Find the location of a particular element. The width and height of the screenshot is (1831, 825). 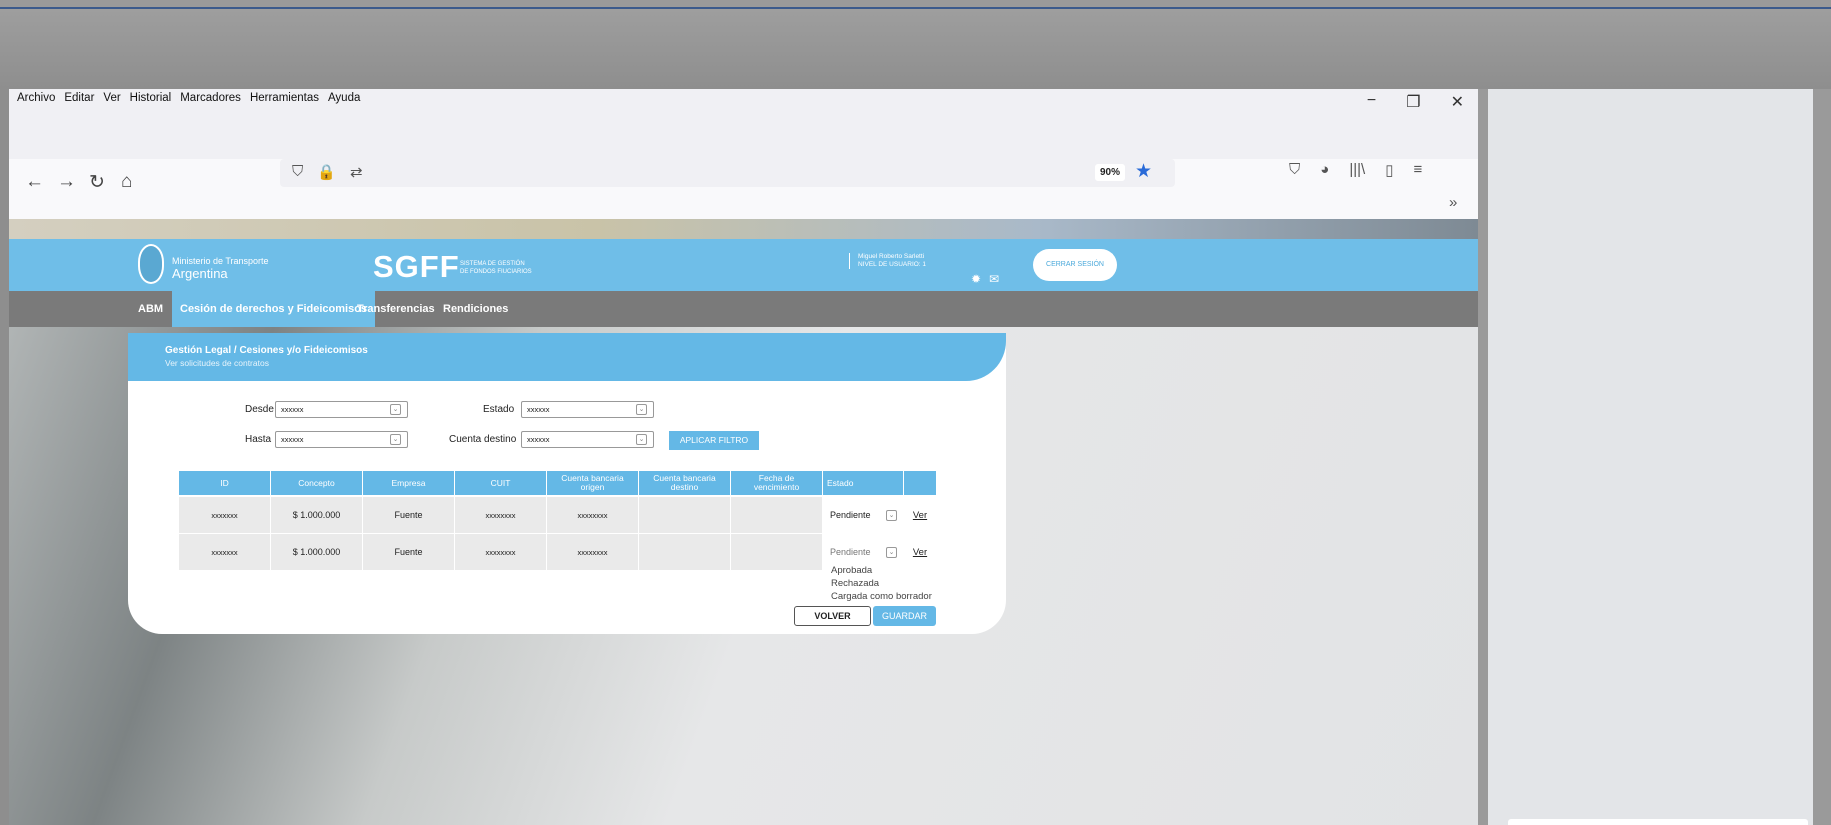

header-icons: ✹ ✉ is located at coordinates (985, 279).